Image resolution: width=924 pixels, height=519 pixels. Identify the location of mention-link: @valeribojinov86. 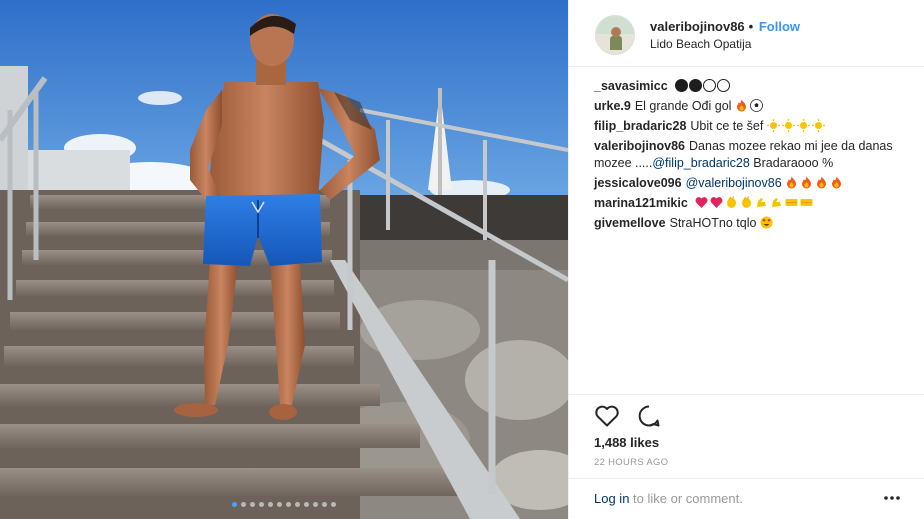
(734, 183).